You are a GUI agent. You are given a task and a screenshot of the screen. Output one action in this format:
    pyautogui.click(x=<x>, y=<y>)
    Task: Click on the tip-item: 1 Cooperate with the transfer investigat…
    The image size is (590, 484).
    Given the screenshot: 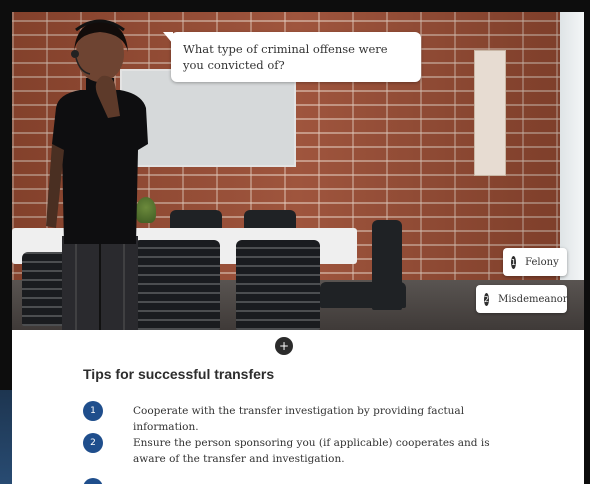 What is the action you would take?
    pyautogui.click(x=288, y=418)
    